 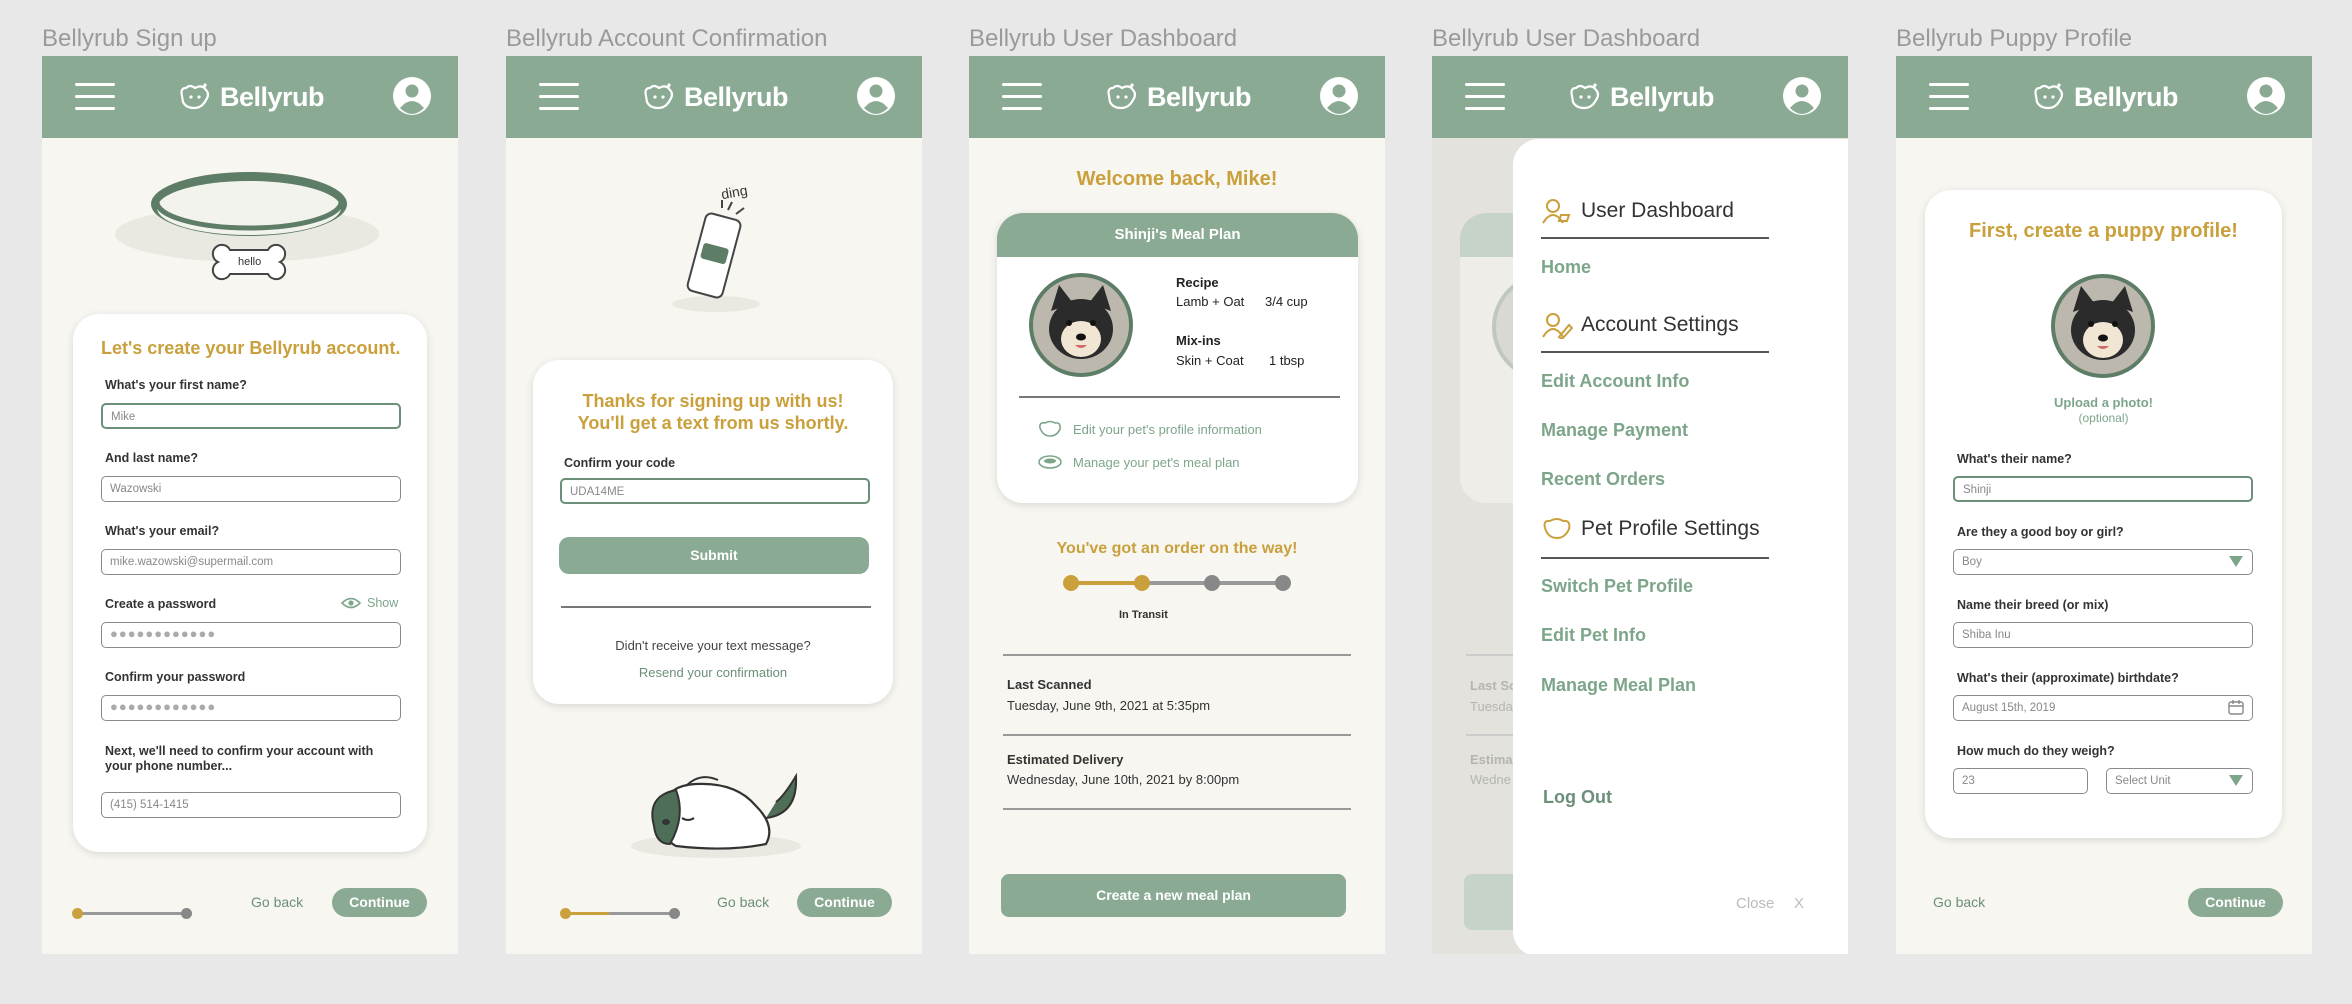 What do you see at coordinates (1050, 462) in the screenshot?
I see `food-bowl-icon` at bounding box center [1050, 462].